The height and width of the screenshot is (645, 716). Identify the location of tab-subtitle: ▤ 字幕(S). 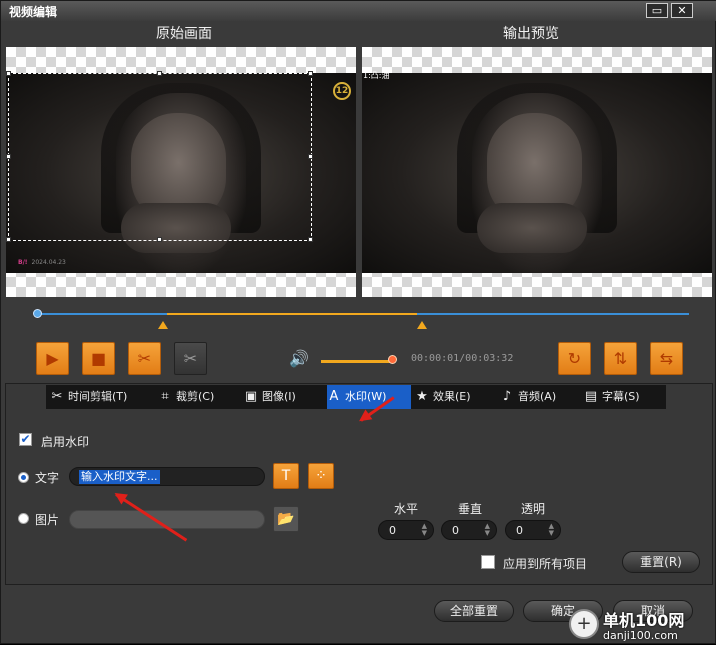
(624, 397).